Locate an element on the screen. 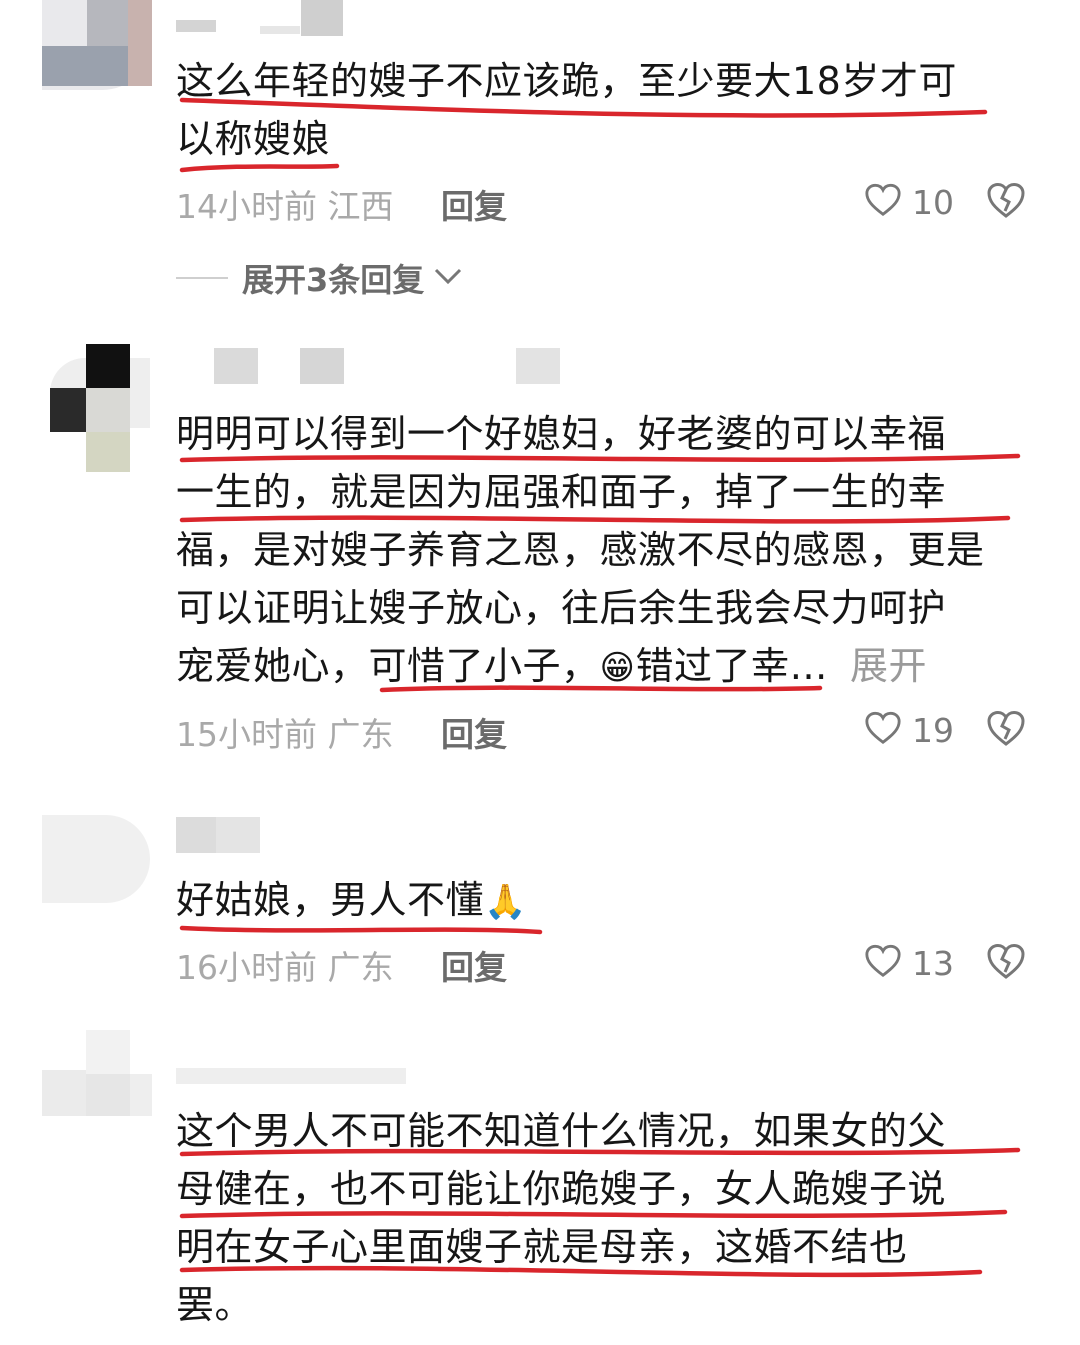  time-location: 15小时前 广东 is located at coordinates (285, 734).